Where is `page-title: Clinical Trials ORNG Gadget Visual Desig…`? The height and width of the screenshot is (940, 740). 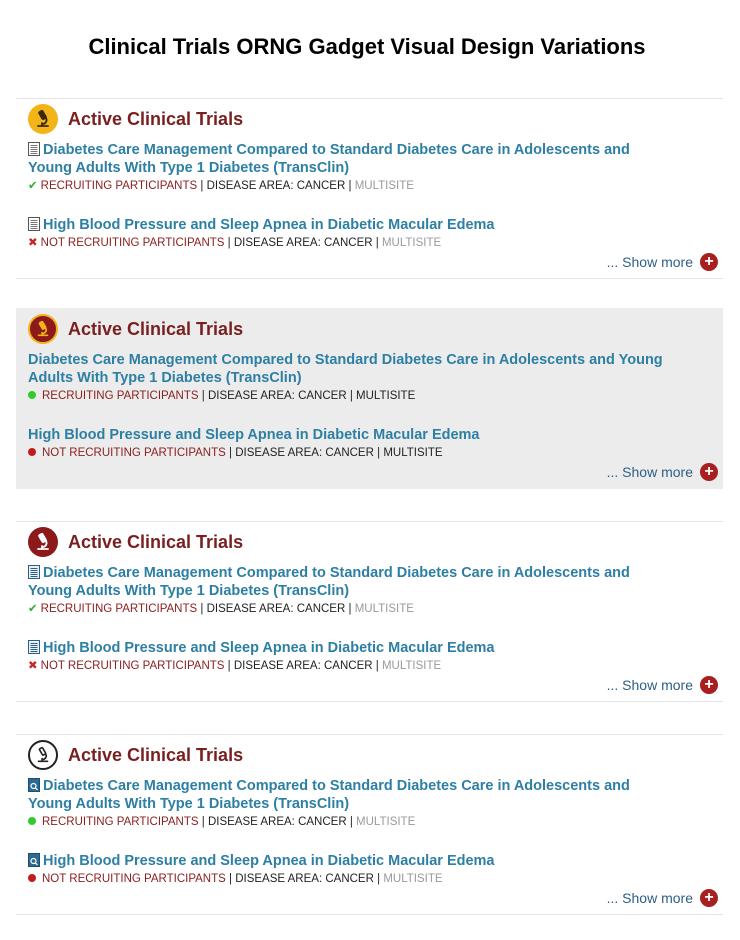
page-title: Clinical Trials ORNG Gadget Visual Desig… is located at coordinates (367, 46).